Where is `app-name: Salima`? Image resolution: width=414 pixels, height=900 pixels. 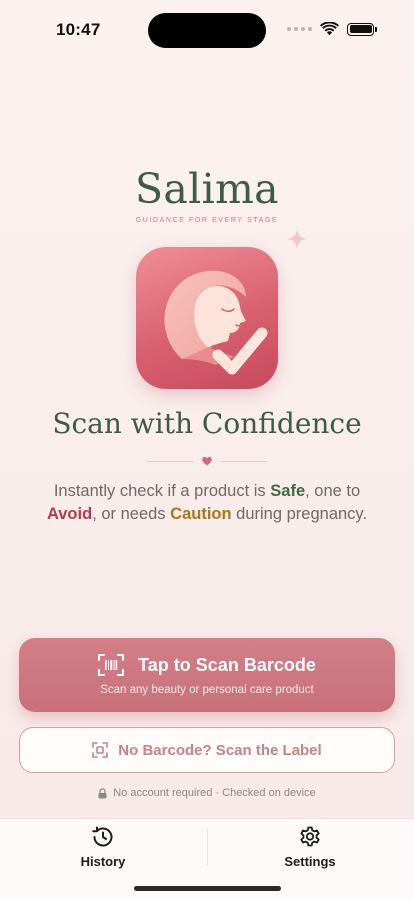
app-name: Salima is located at coordinates (207, 189).